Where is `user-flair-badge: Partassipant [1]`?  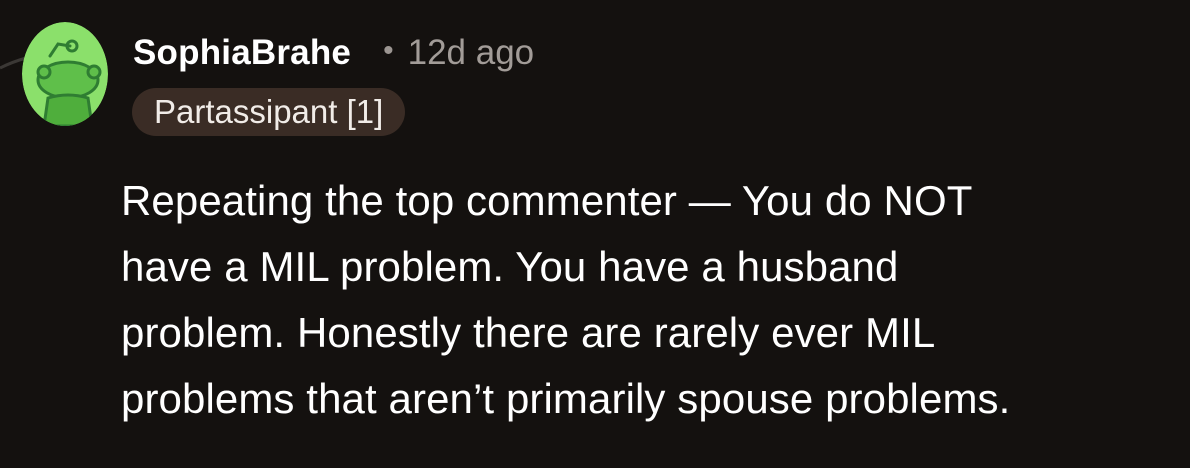
user-flair-badge: Partassipant [1] is located at coordinates (269, 112).